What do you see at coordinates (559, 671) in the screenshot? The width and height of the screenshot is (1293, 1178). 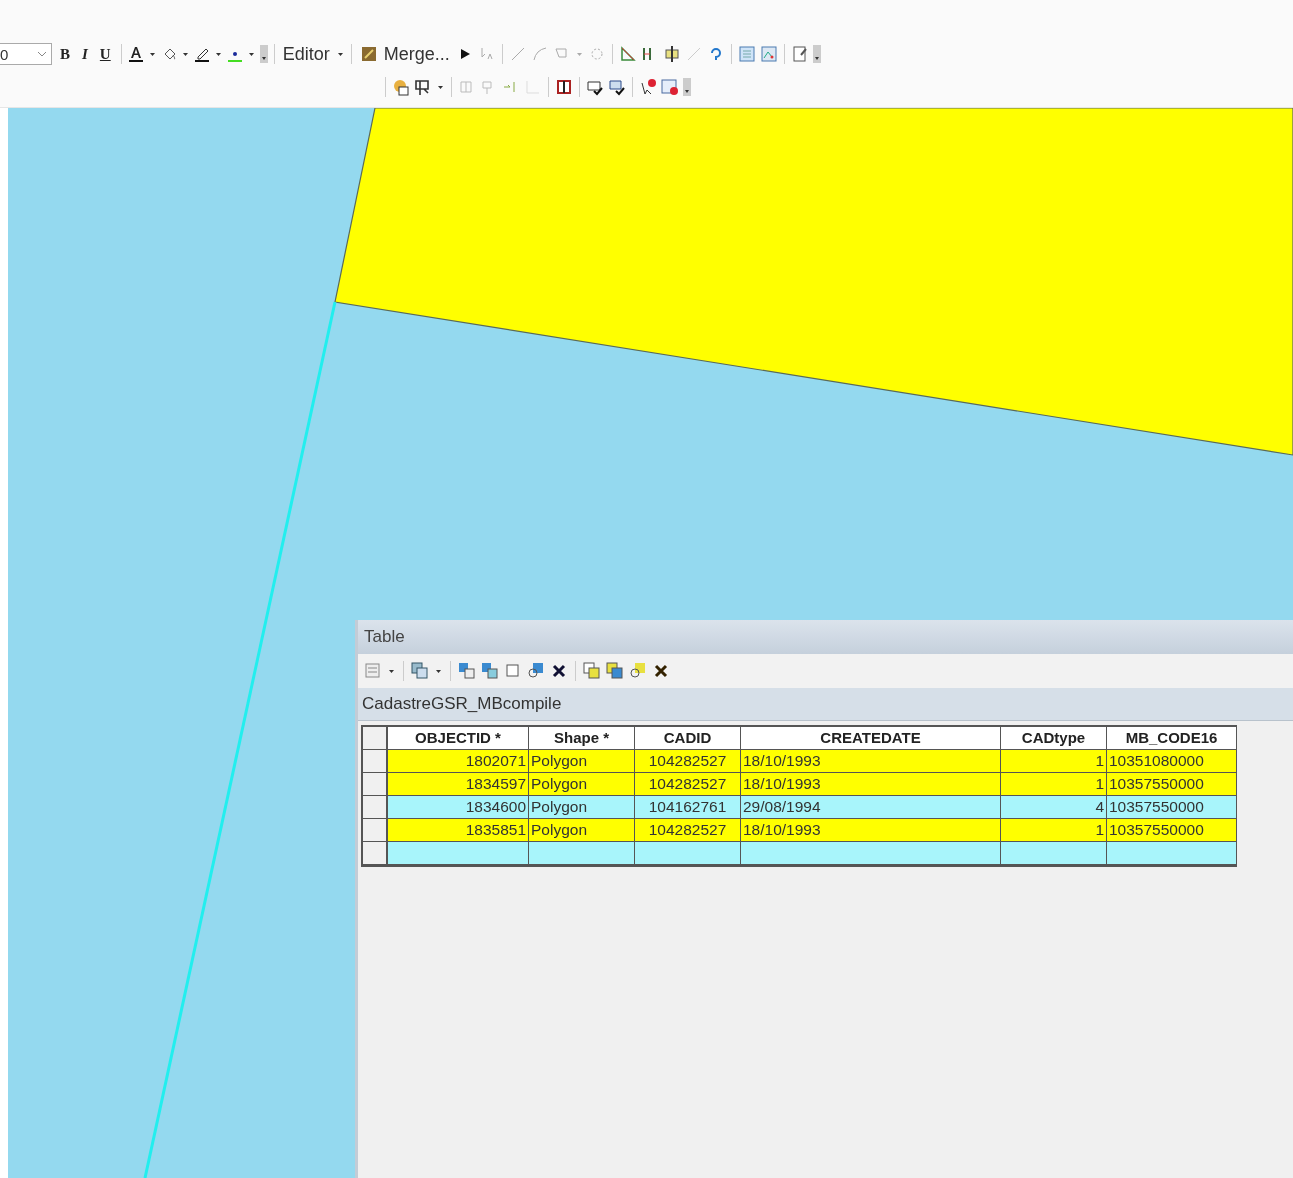 I see `delete-selected-icon` at bounding box center [559, 671].